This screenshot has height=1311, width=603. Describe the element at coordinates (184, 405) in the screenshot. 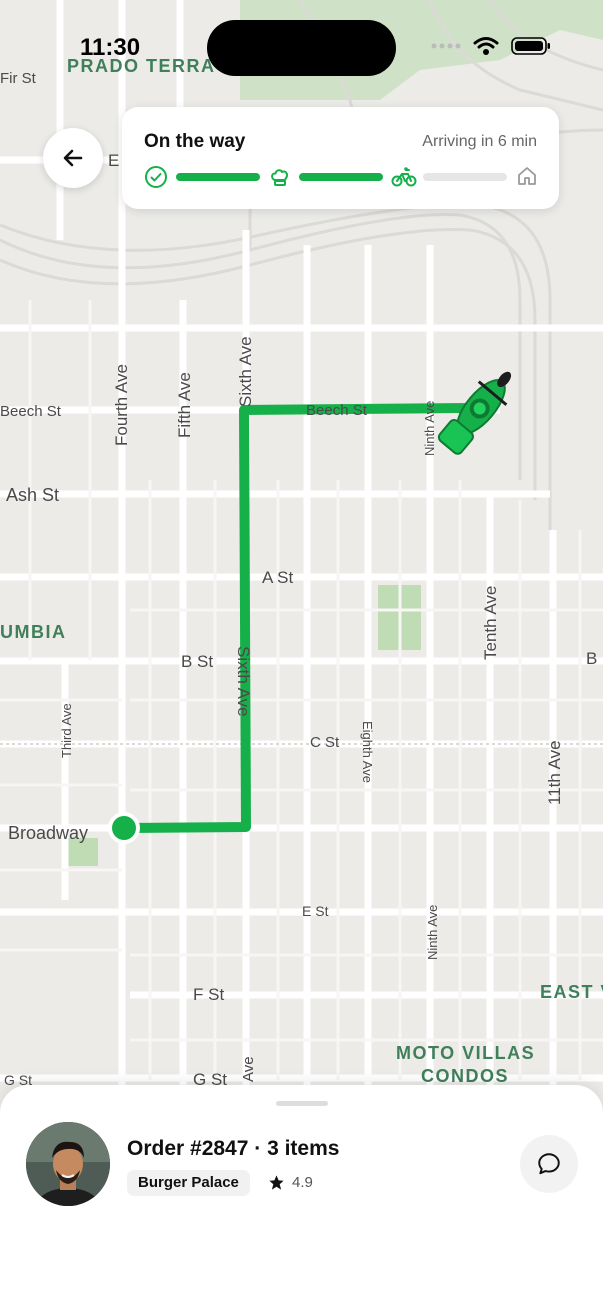

I see `street-label: Fifth Ave` at that location.